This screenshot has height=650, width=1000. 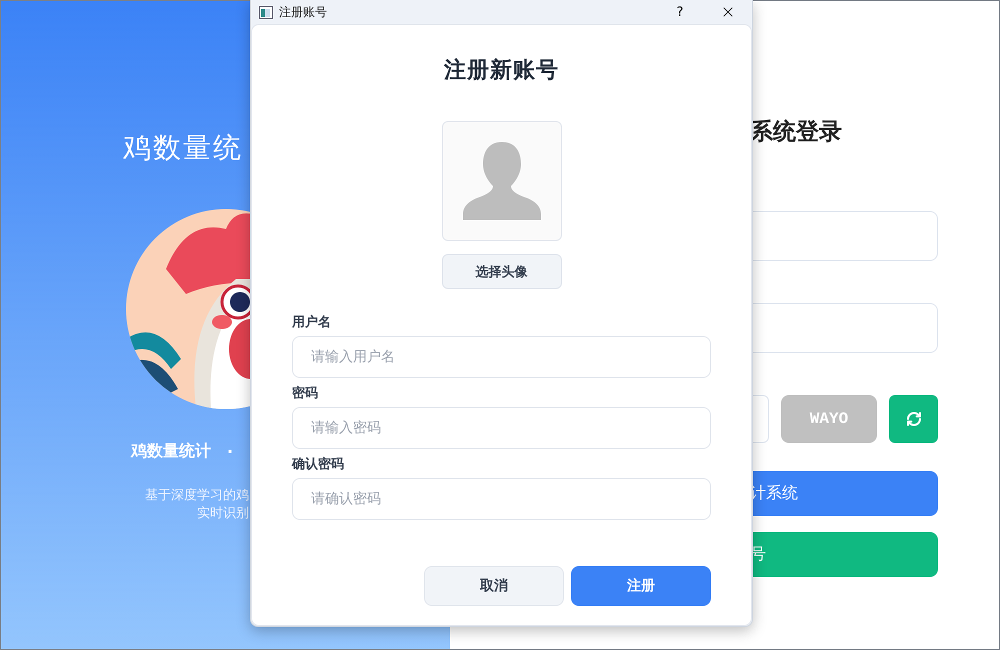 What do you see at coordinates (501, 181) in the screenshot?
I see `person-icon` at bounding box center [501, 181].